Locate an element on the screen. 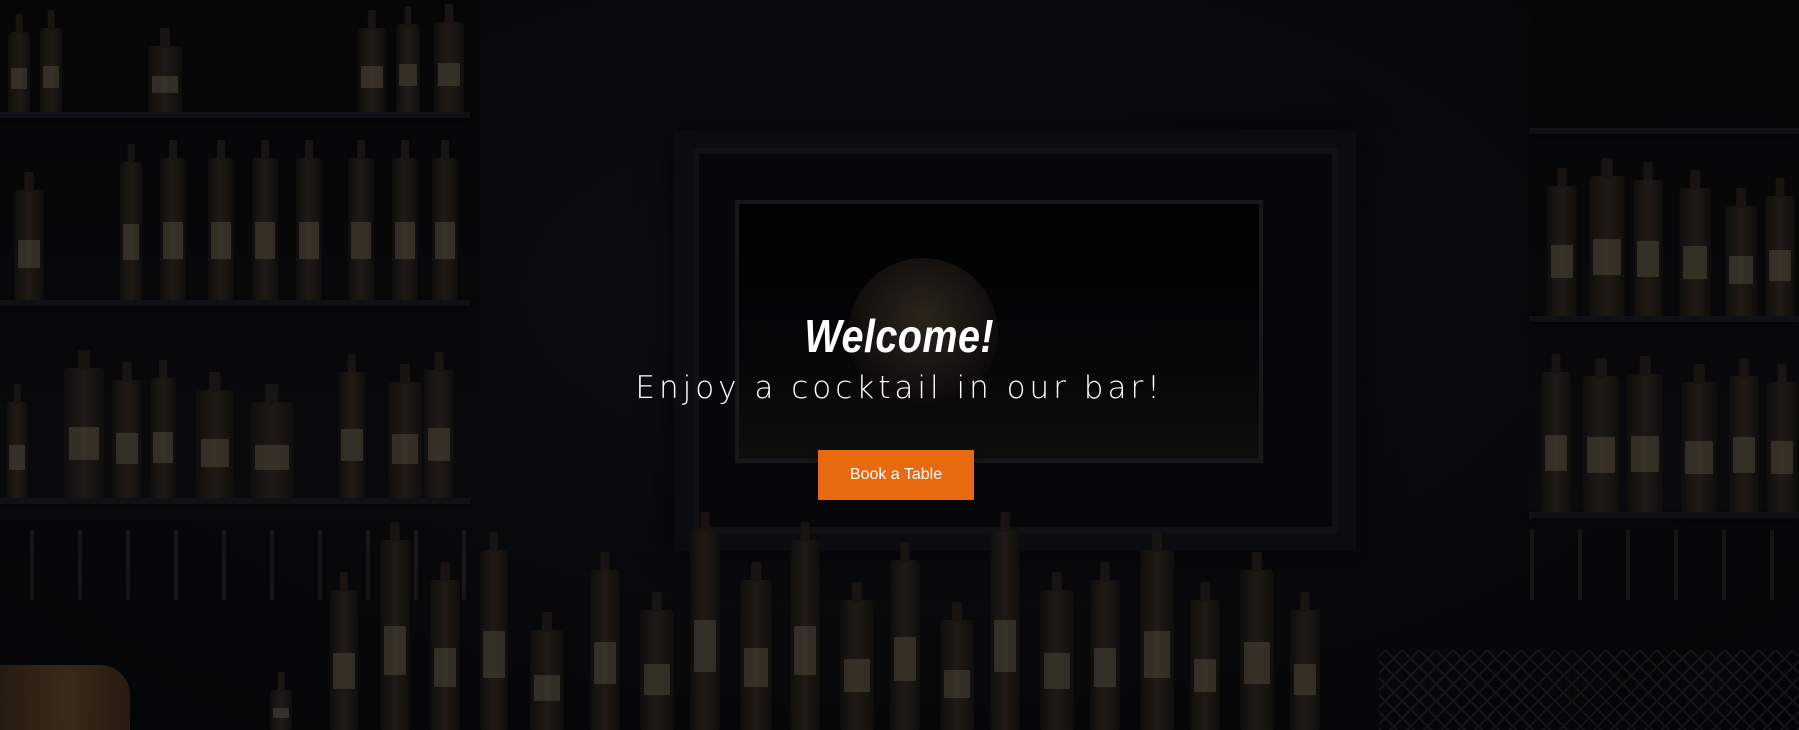  book-table-button: Book a Table is located at coordinates (896, 475).